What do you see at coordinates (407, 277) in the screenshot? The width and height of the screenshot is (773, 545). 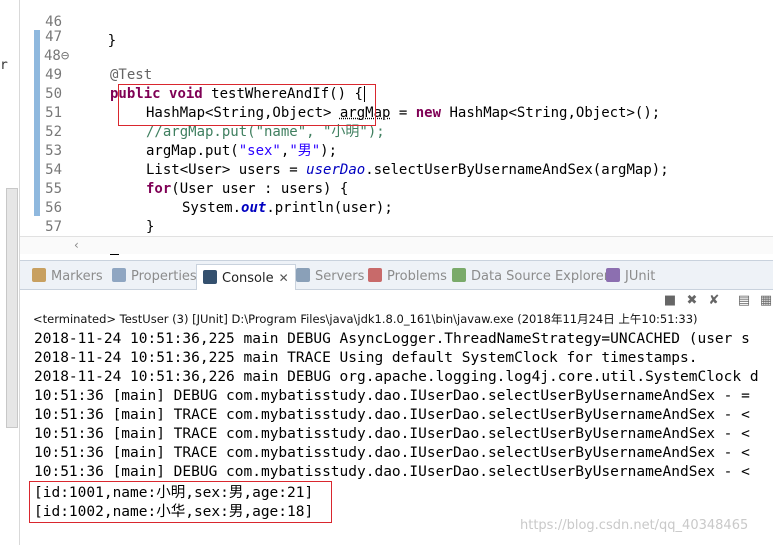 I see `tab-problems: Problems` at bounding box center [407, 277].